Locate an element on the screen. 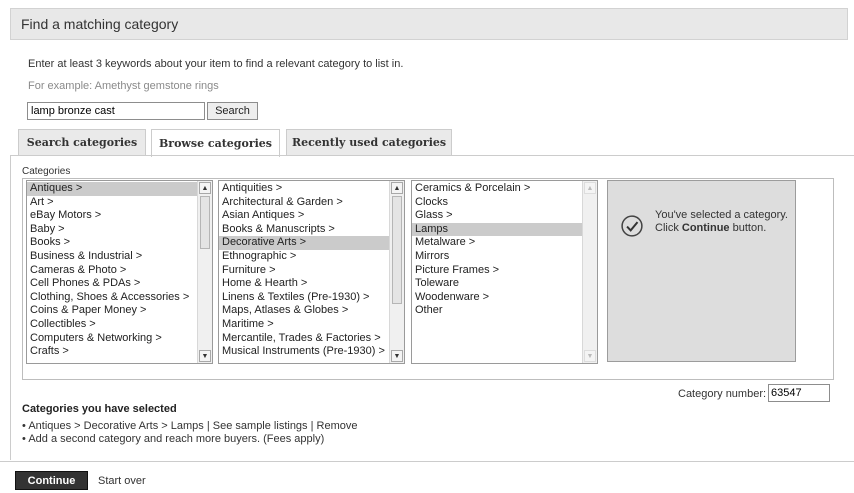 This screenshot has width=854, height=493. list-item: Glass > is located at coordinates (504, 216).